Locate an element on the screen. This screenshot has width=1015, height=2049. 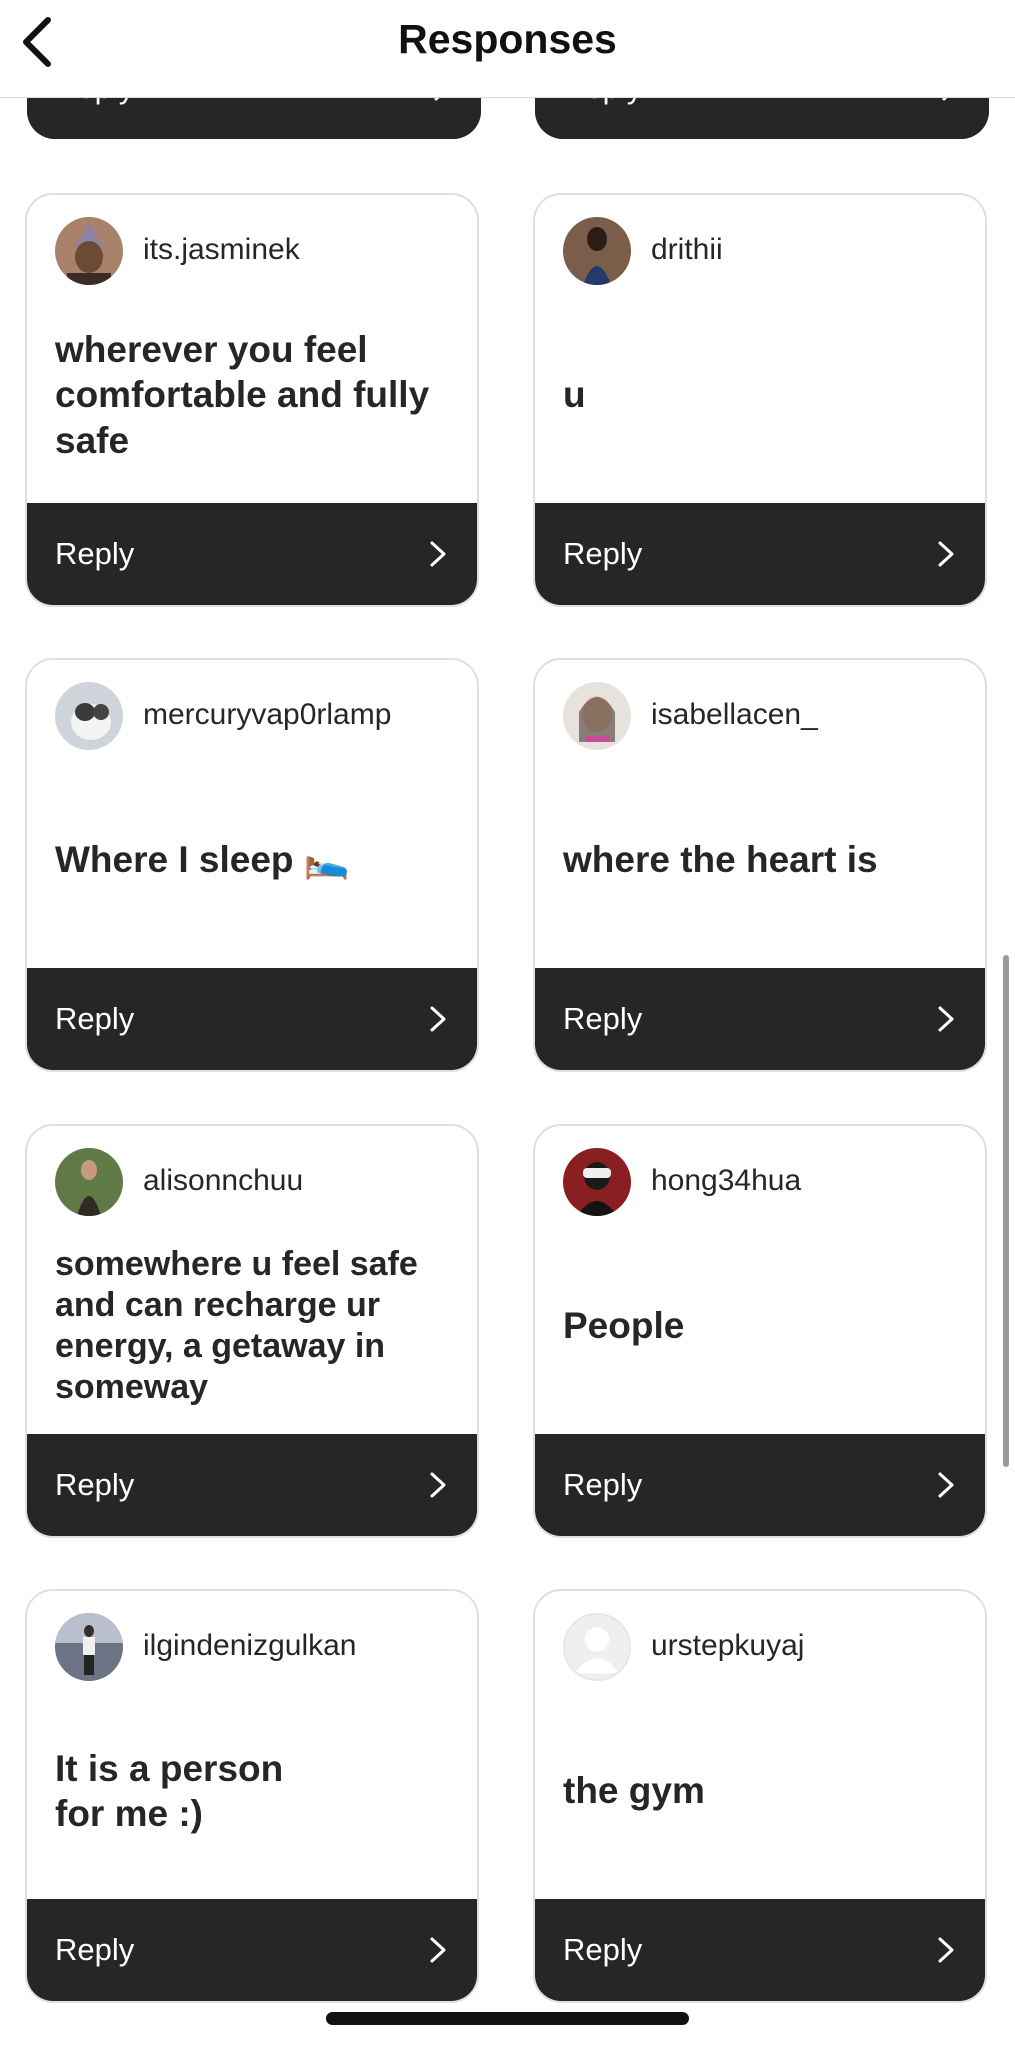
response-text: People is located at coordinates (624, 1326).